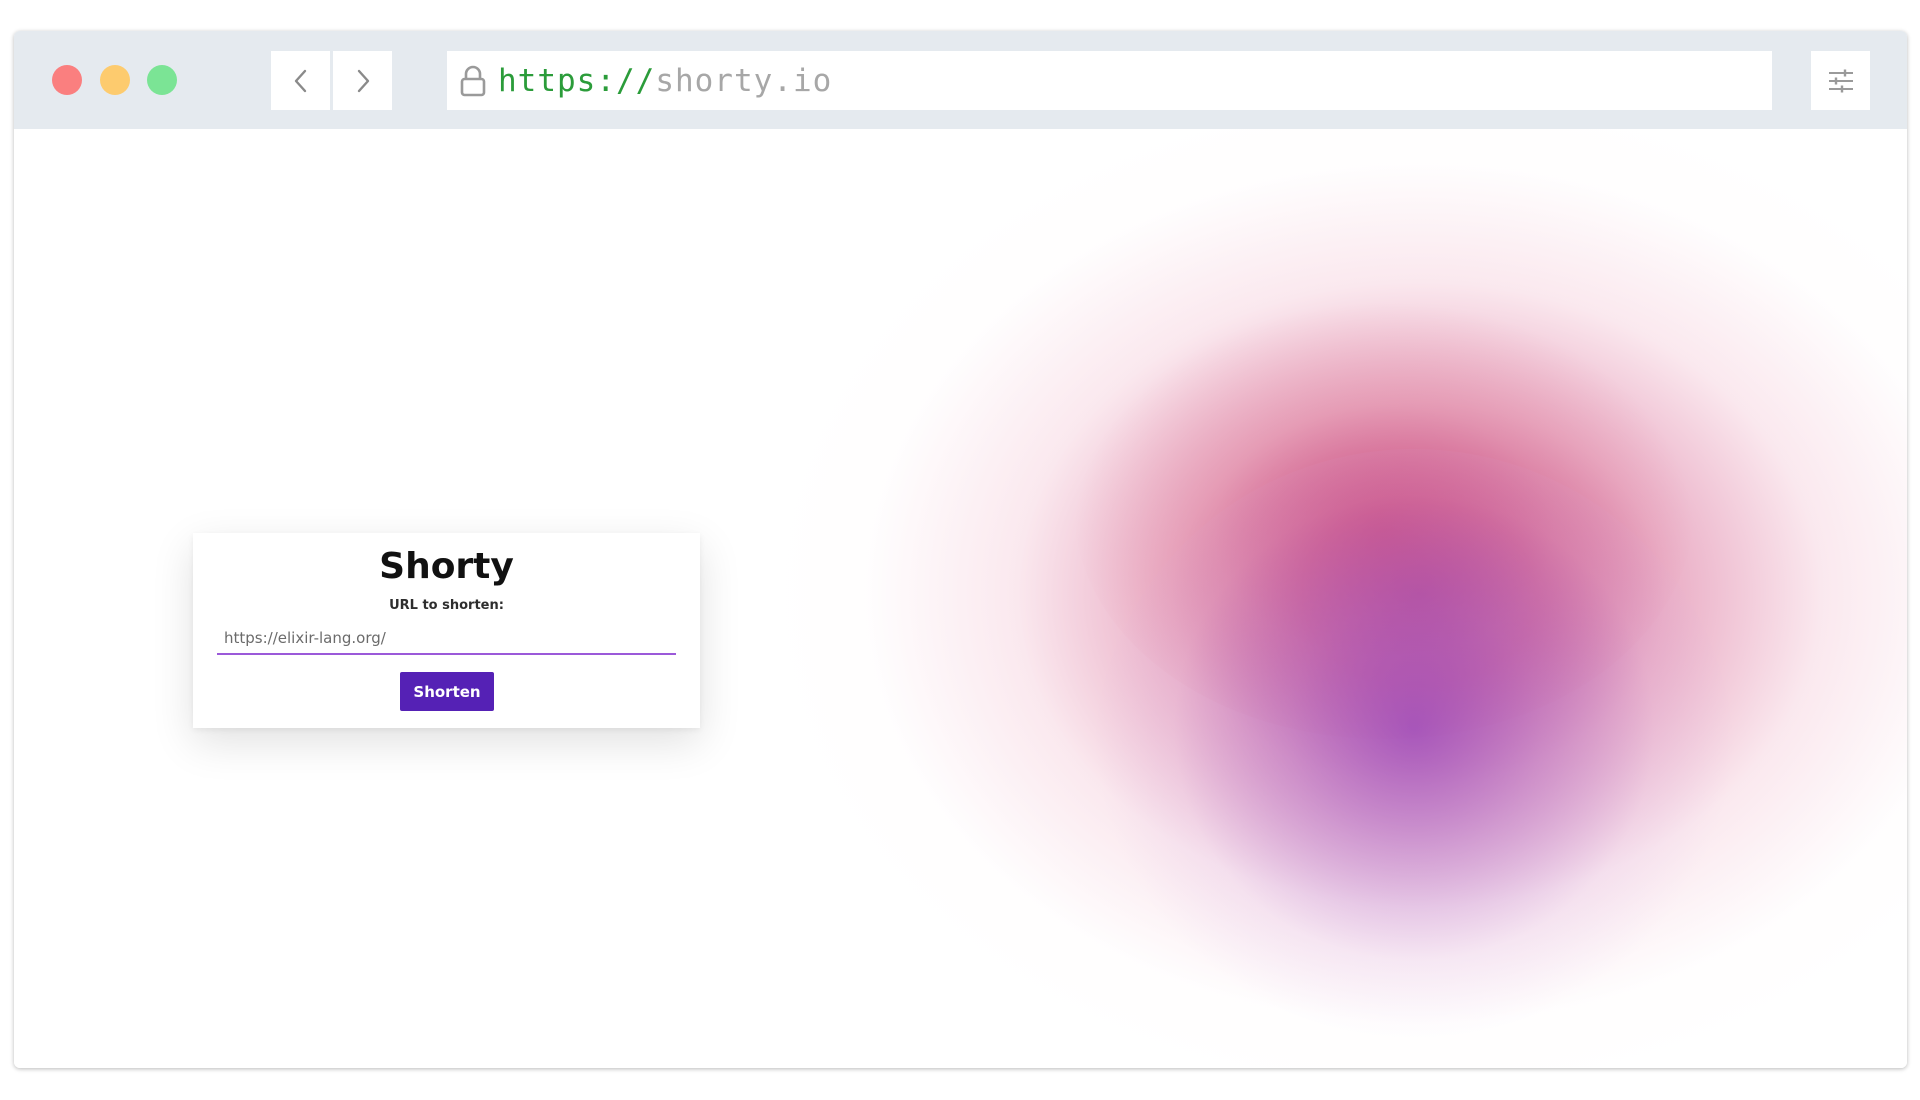  Describe the element at coordinates (447, 691) in the screenshot. I see `shorten-button: Shorten` at that location.